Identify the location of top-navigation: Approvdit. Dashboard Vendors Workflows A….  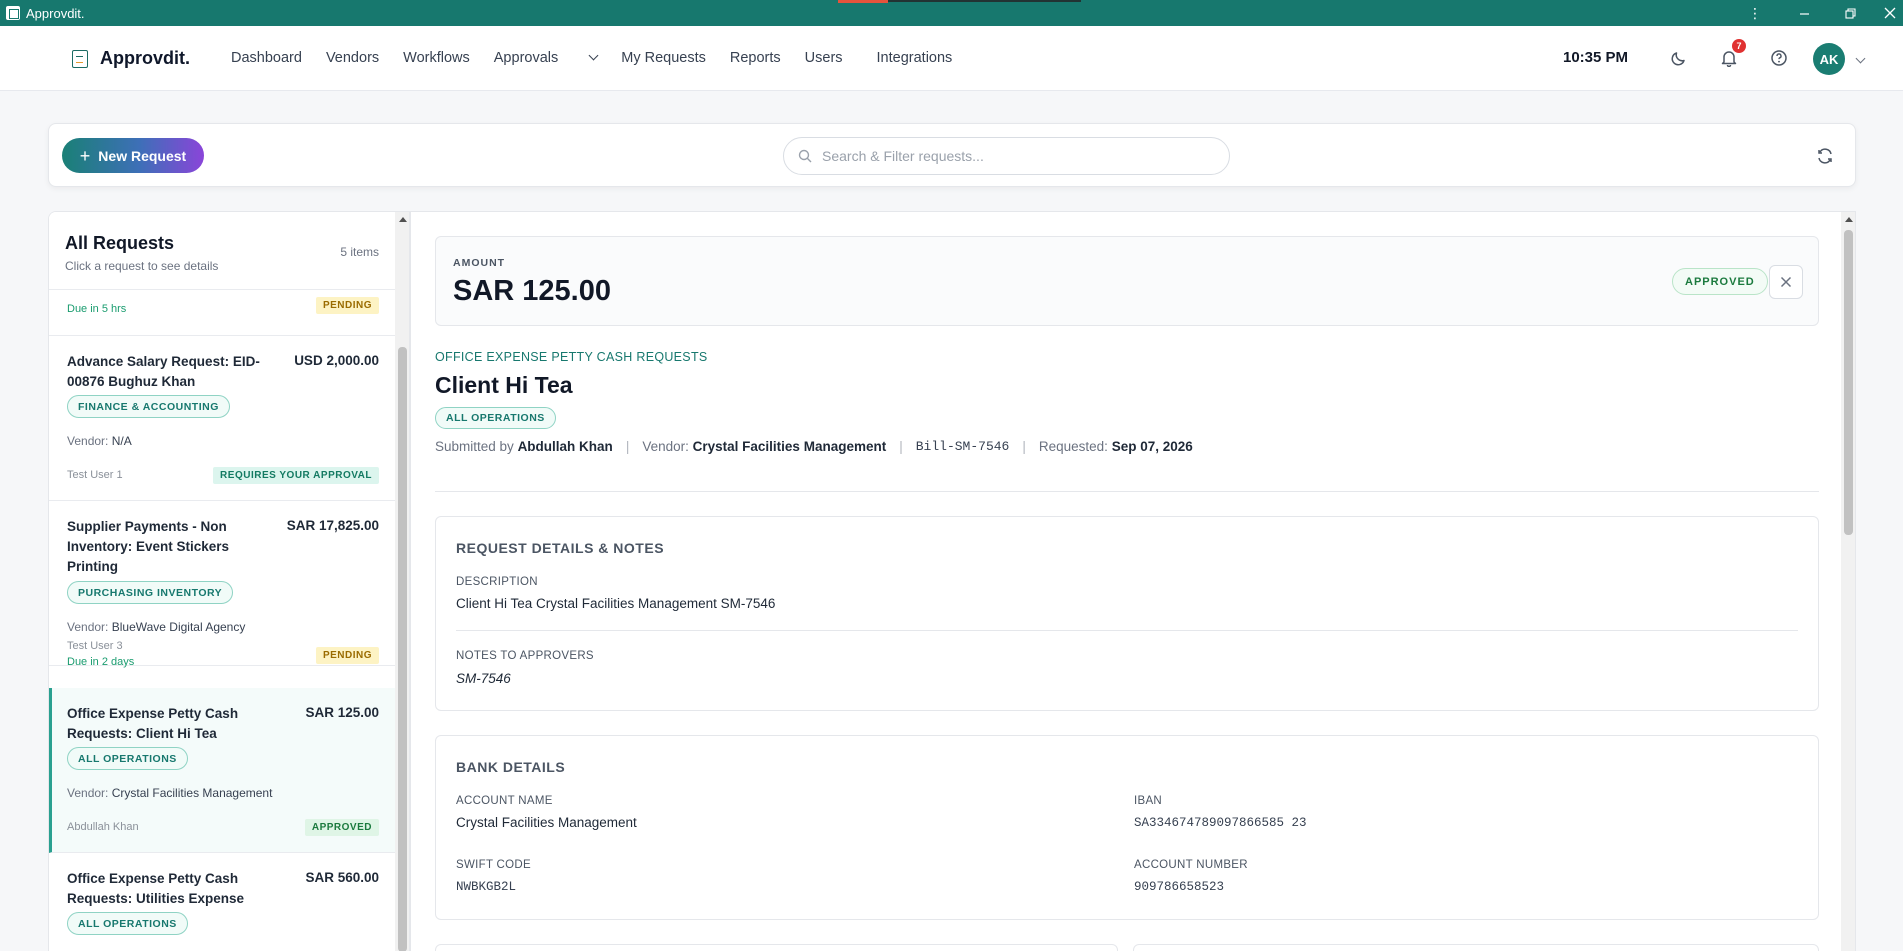
(951, 58).